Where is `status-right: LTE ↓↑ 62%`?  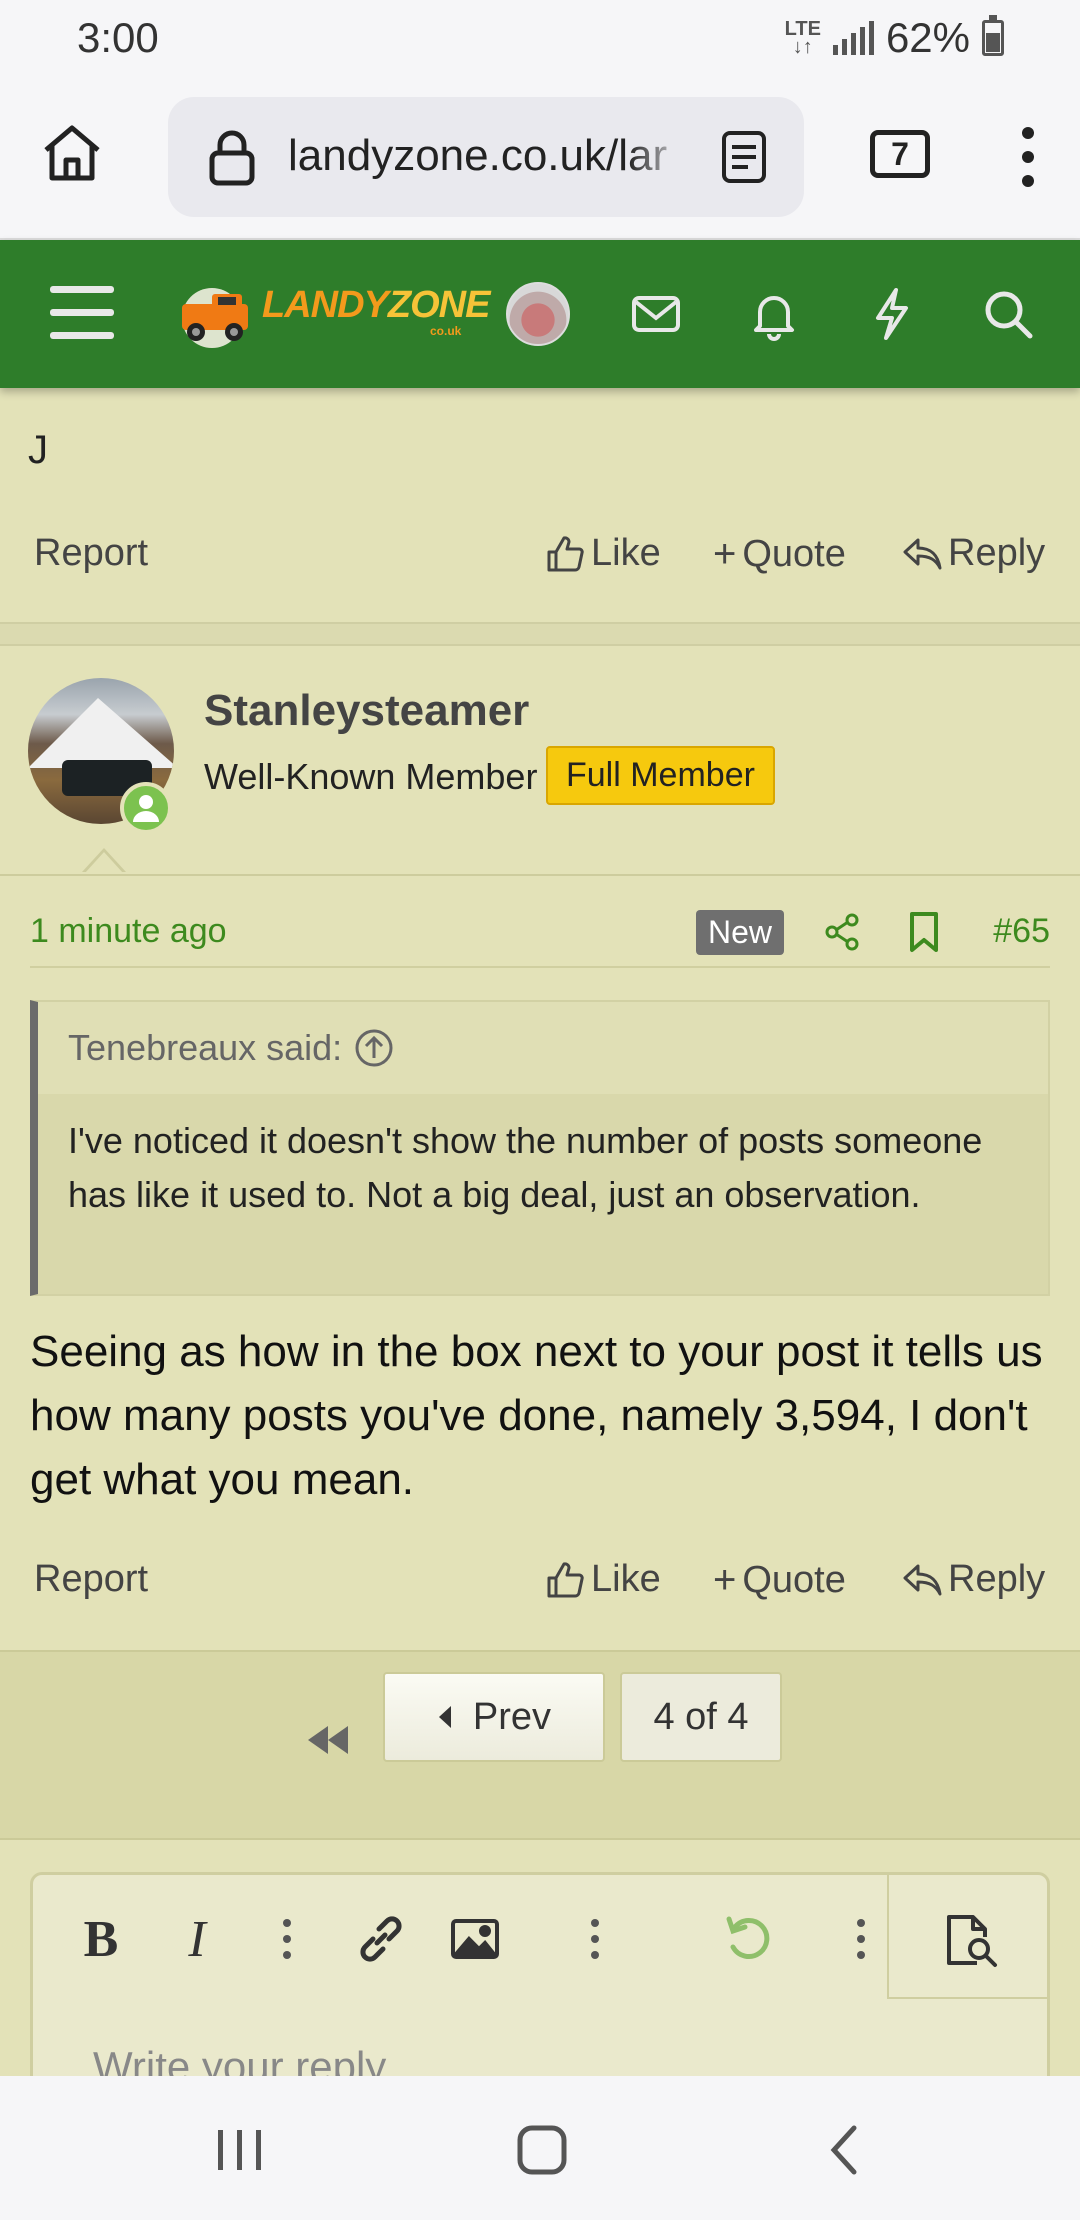
status-right: LTE ↓↑ 62% is located at coordinates (894, 38).